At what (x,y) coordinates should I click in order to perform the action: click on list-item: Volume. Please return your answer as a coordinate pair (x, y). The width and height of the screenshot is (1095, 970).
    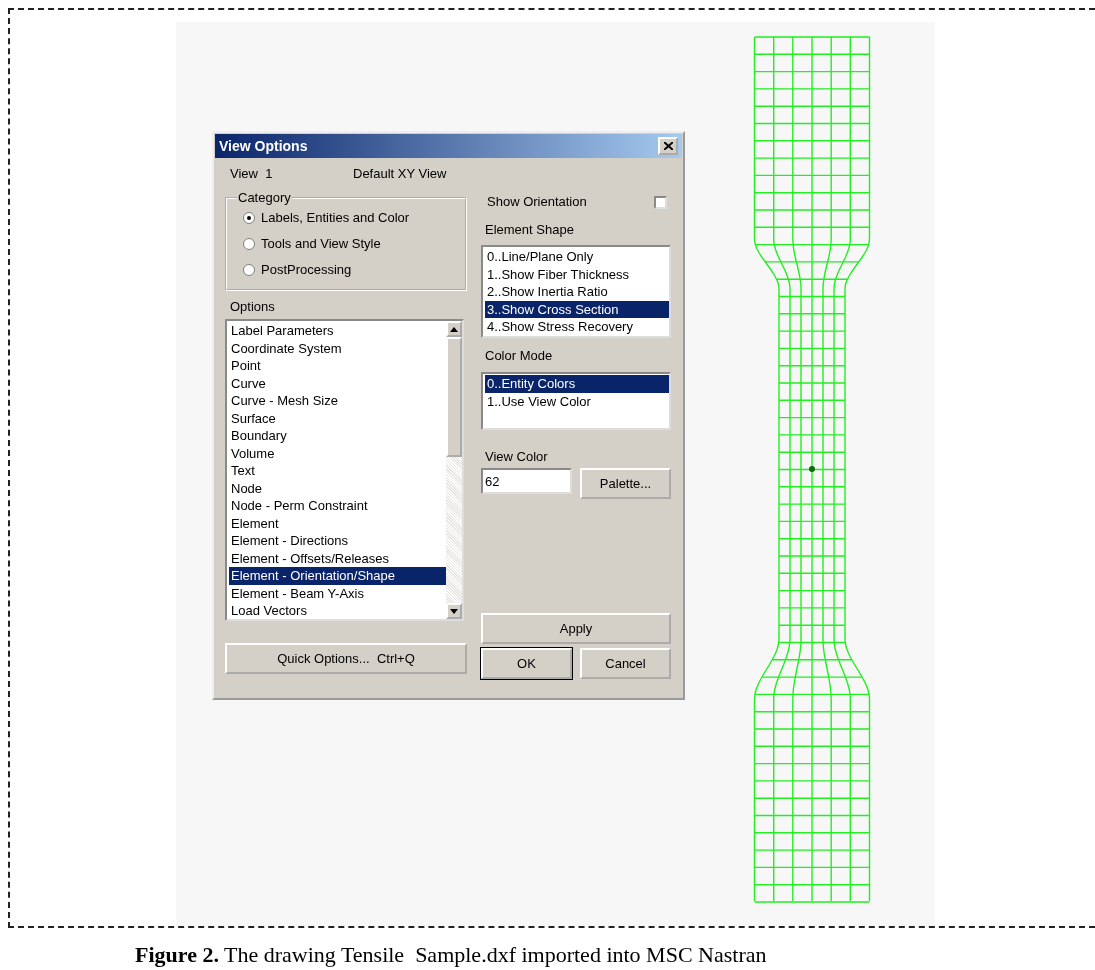
    Looking at the image, I should click on (337, 453).